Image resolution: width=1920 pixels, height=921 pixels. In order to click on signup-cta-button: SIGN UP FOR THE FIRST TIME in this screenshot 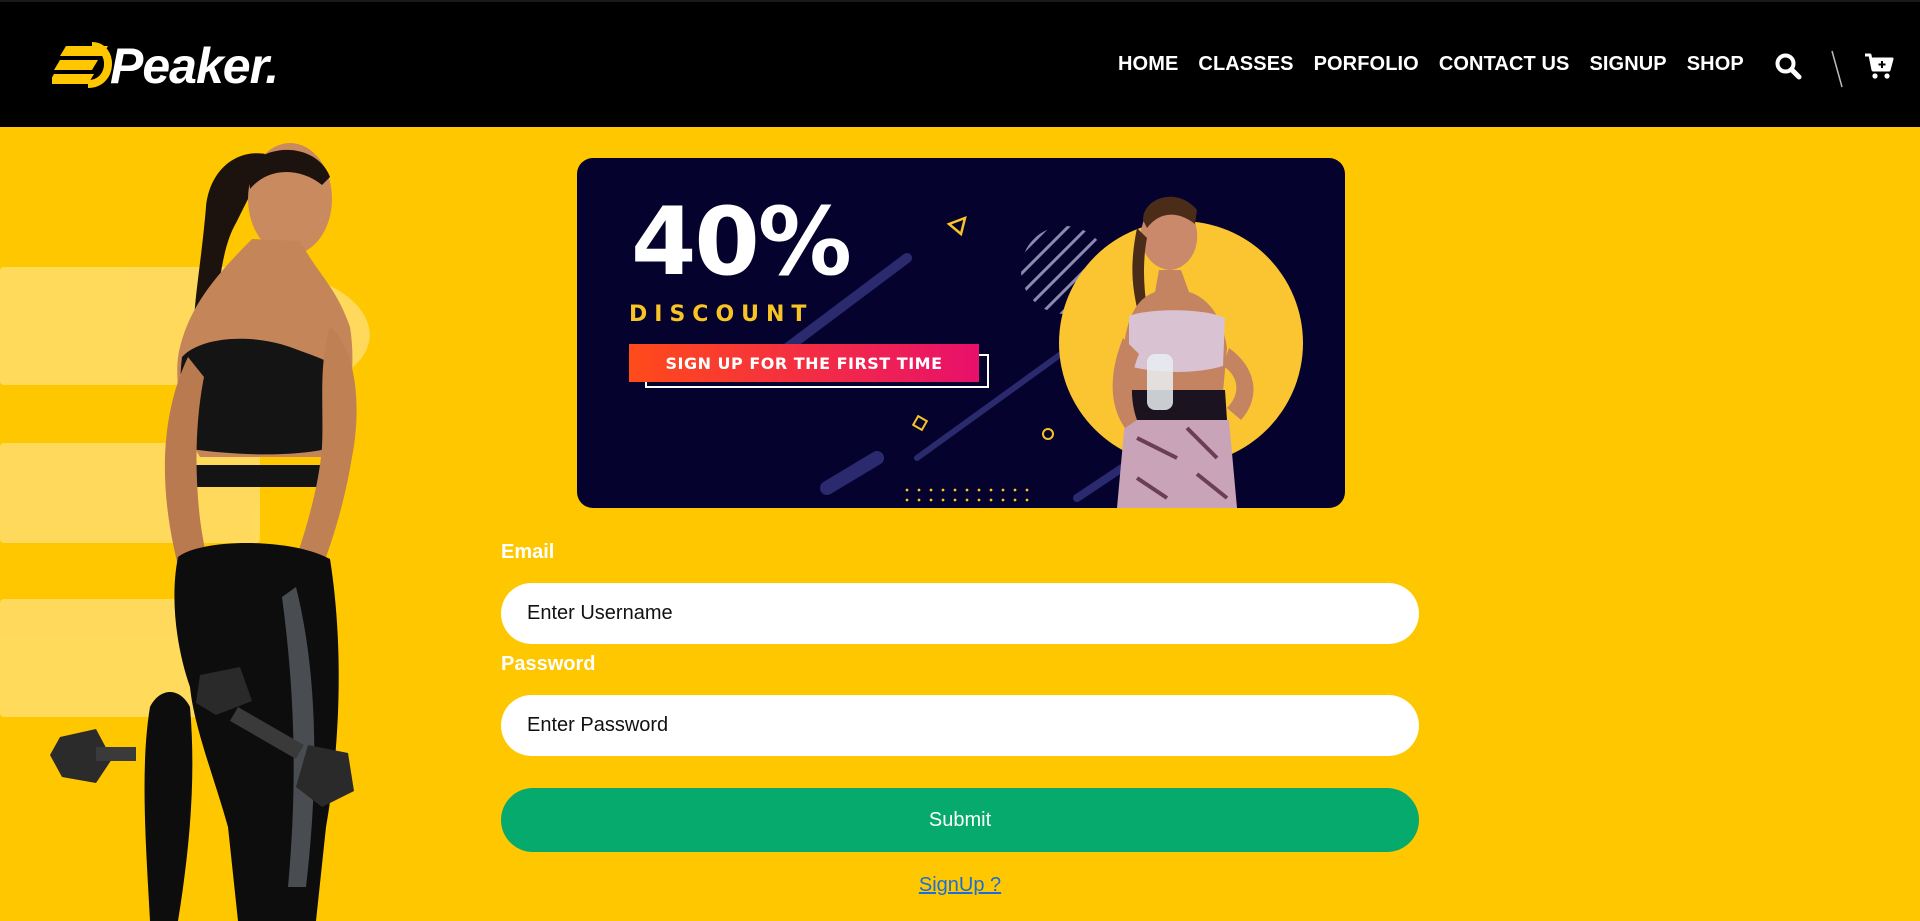, I will do `click(804, 363)`.